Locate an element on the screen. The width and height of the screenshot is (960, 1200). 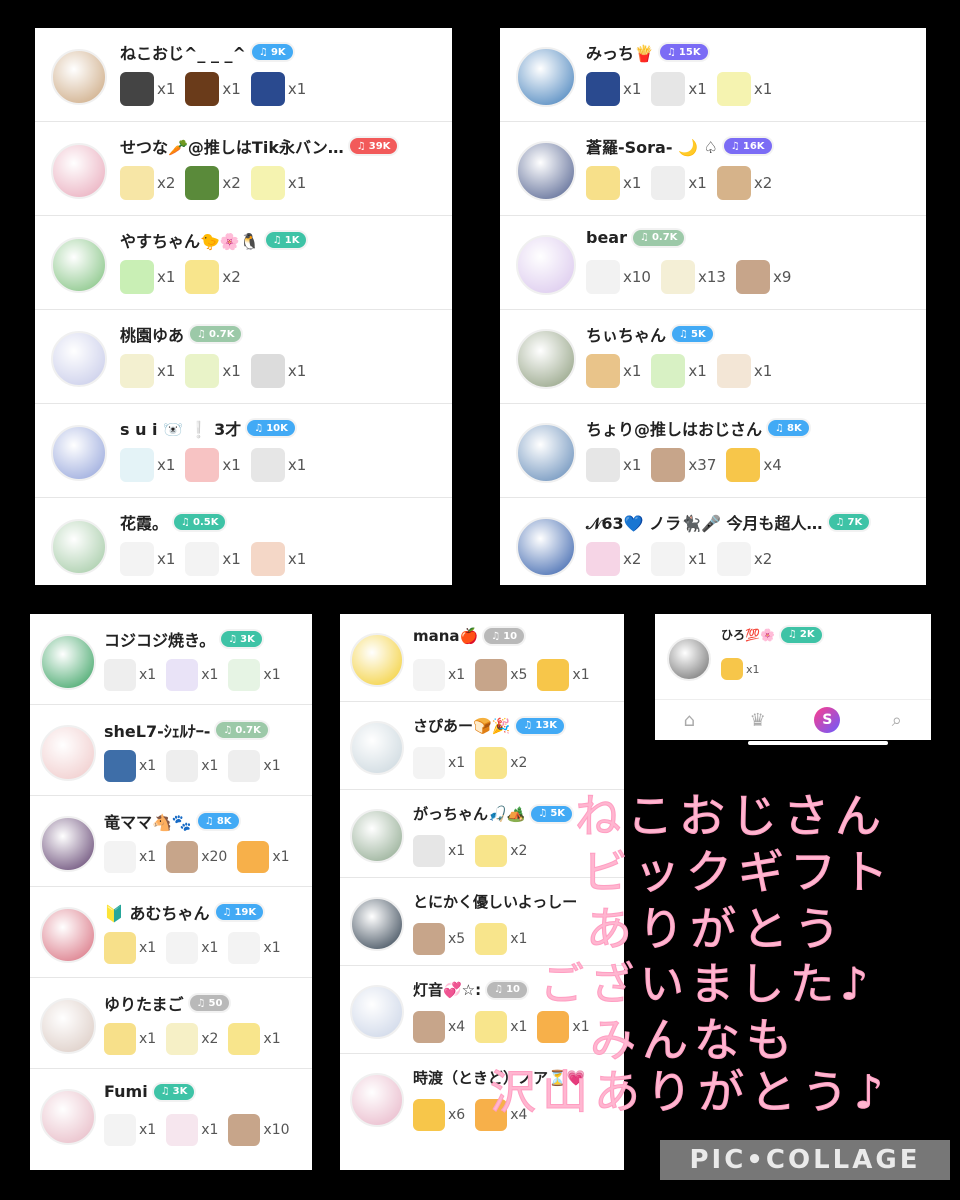
gift-item: x20 is located at coordinates (196, 857).